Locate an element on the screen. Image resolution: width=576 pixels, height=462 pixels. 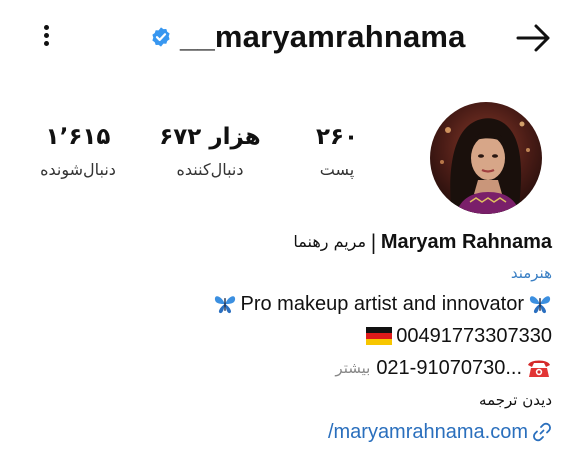
avatar-photo is located at coordinates (486, 158).